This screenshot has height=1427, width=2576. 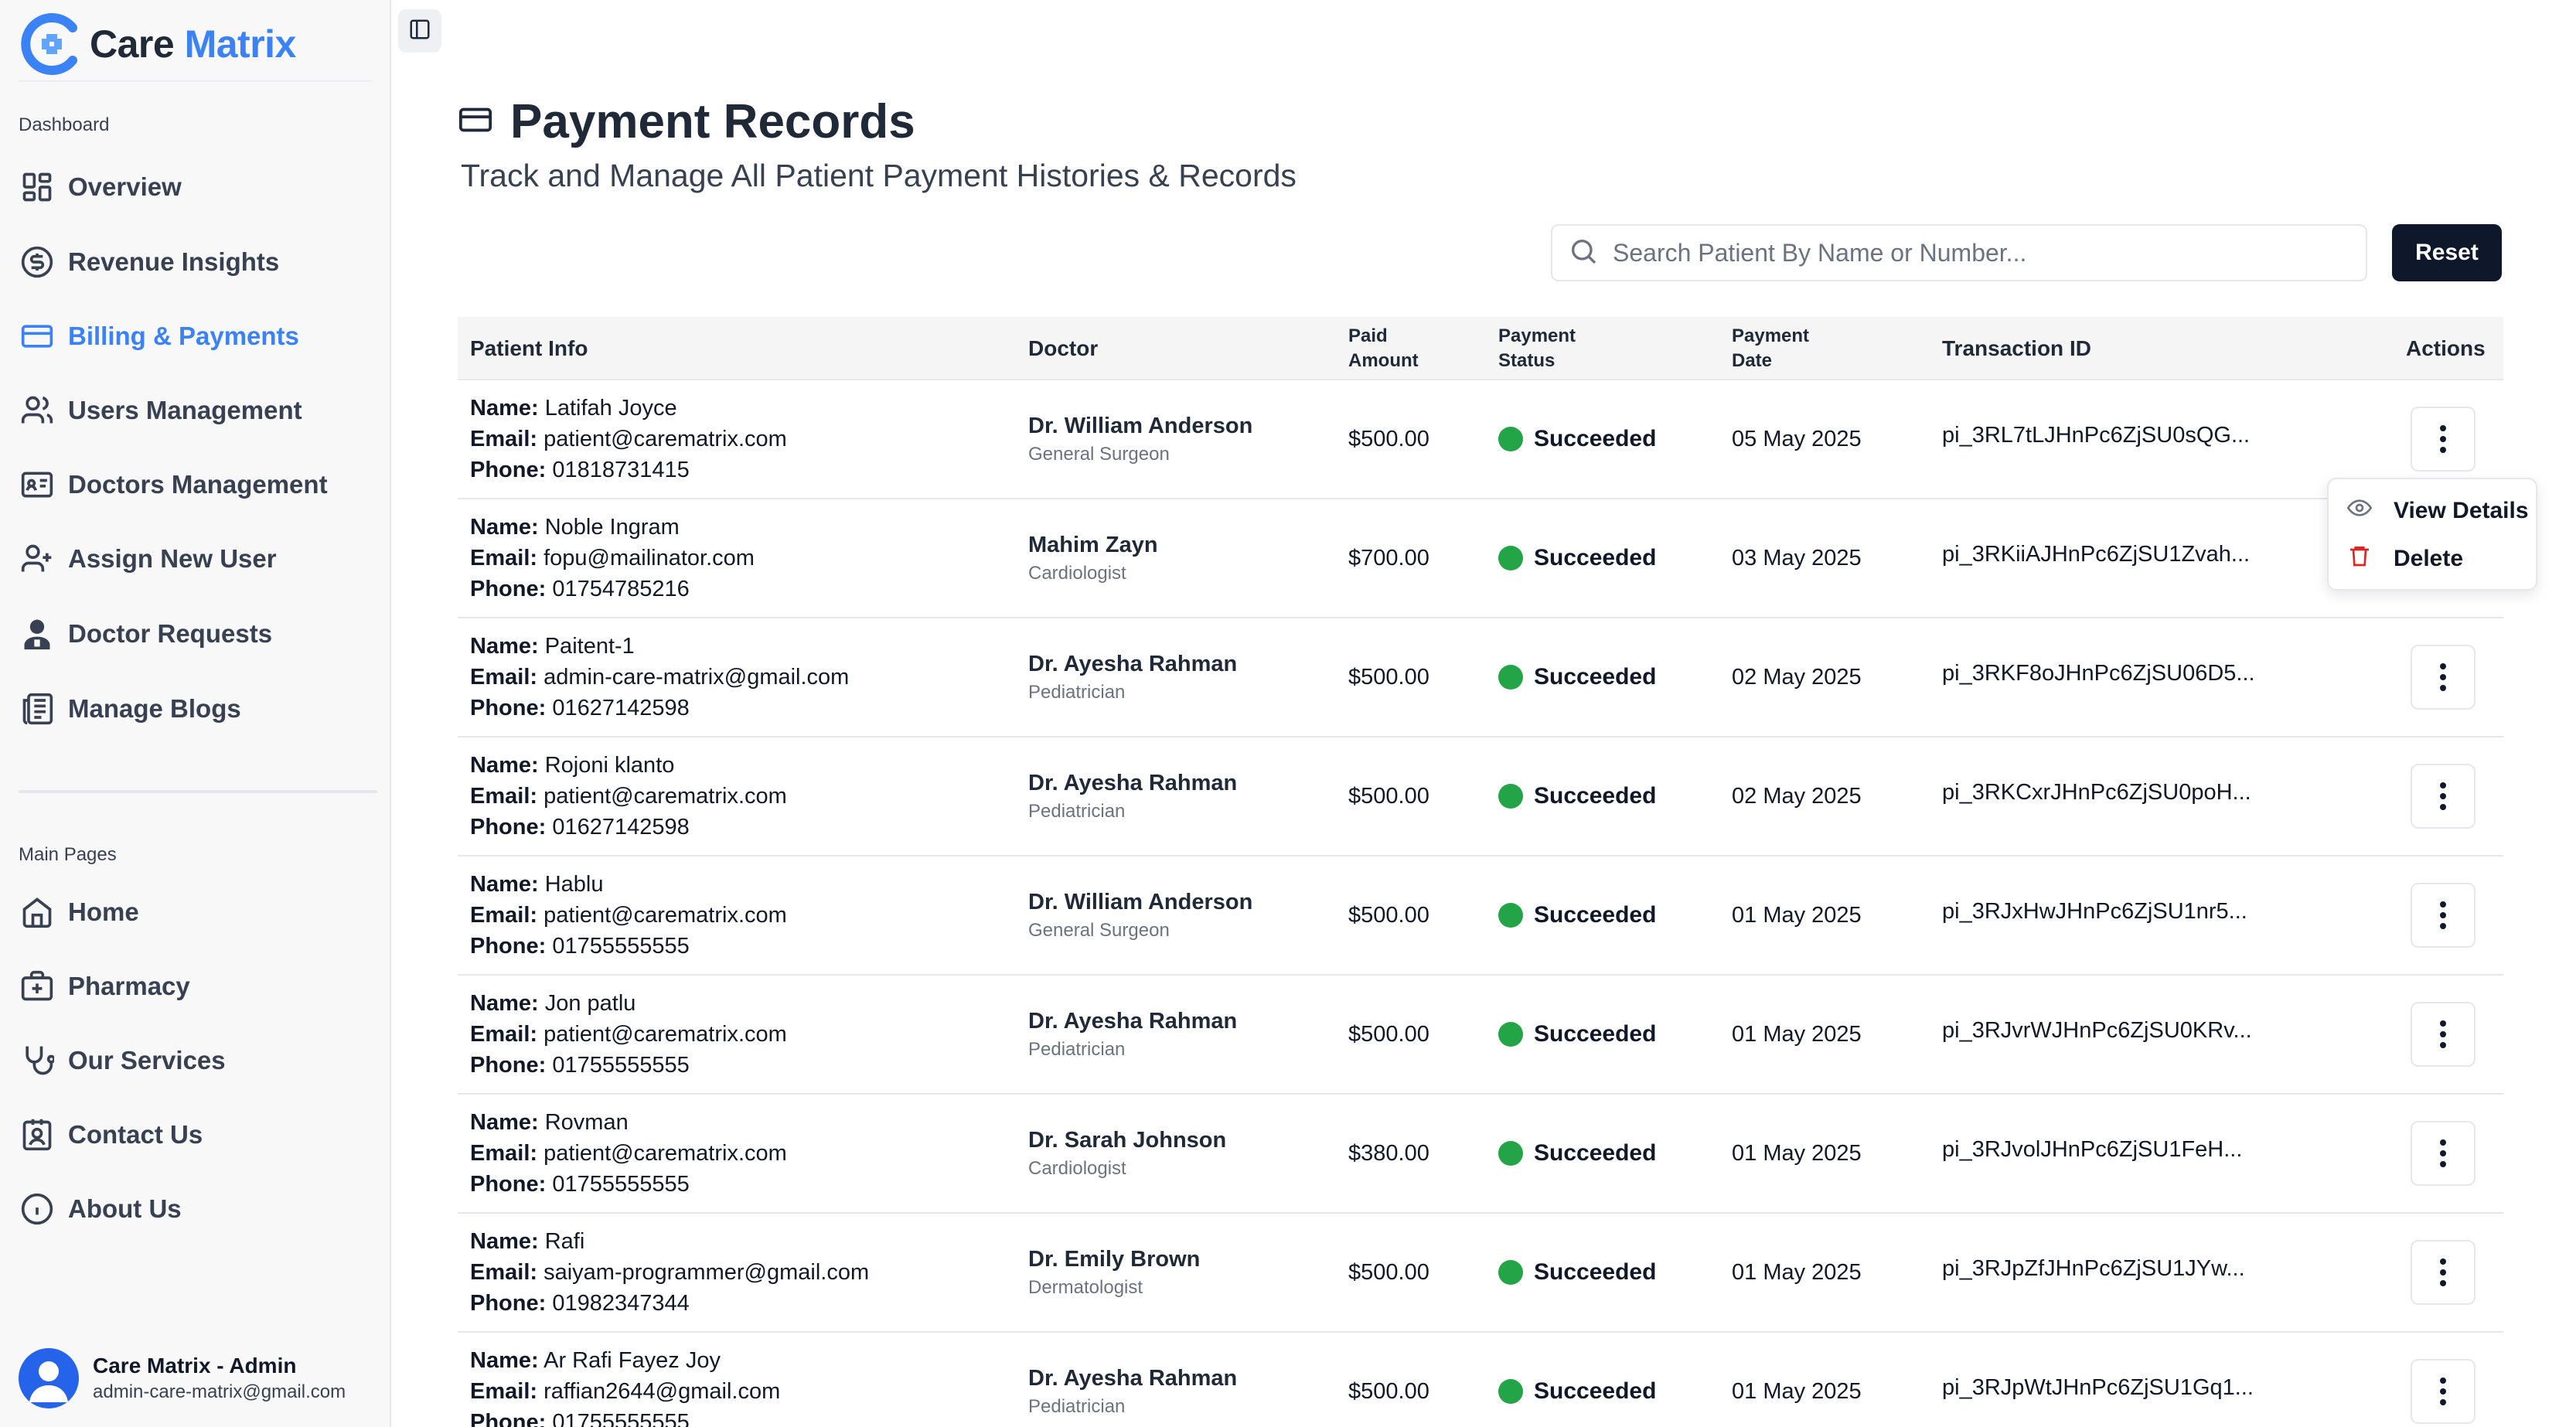 What do you see at coordinates (185, 410) in the screenshot?
I see `sidebar-item-label: Users Management` at bounding box center [185, 410].